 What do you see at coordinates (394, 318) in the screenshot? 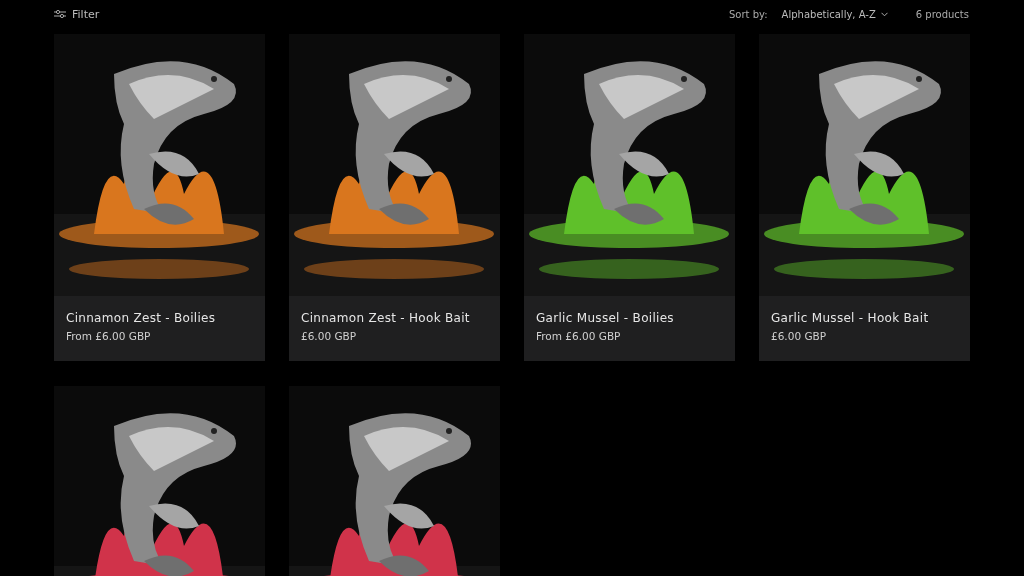
I see `product-title: Cinnamon Zest - Hook Bait` at bounding box center [394, 318].